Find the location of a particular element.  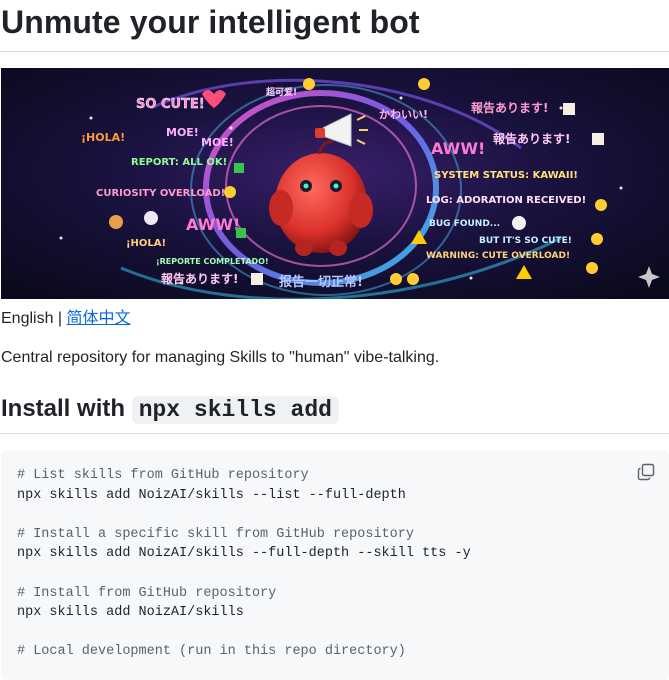

copy-button is located at coordinates (646, 472).